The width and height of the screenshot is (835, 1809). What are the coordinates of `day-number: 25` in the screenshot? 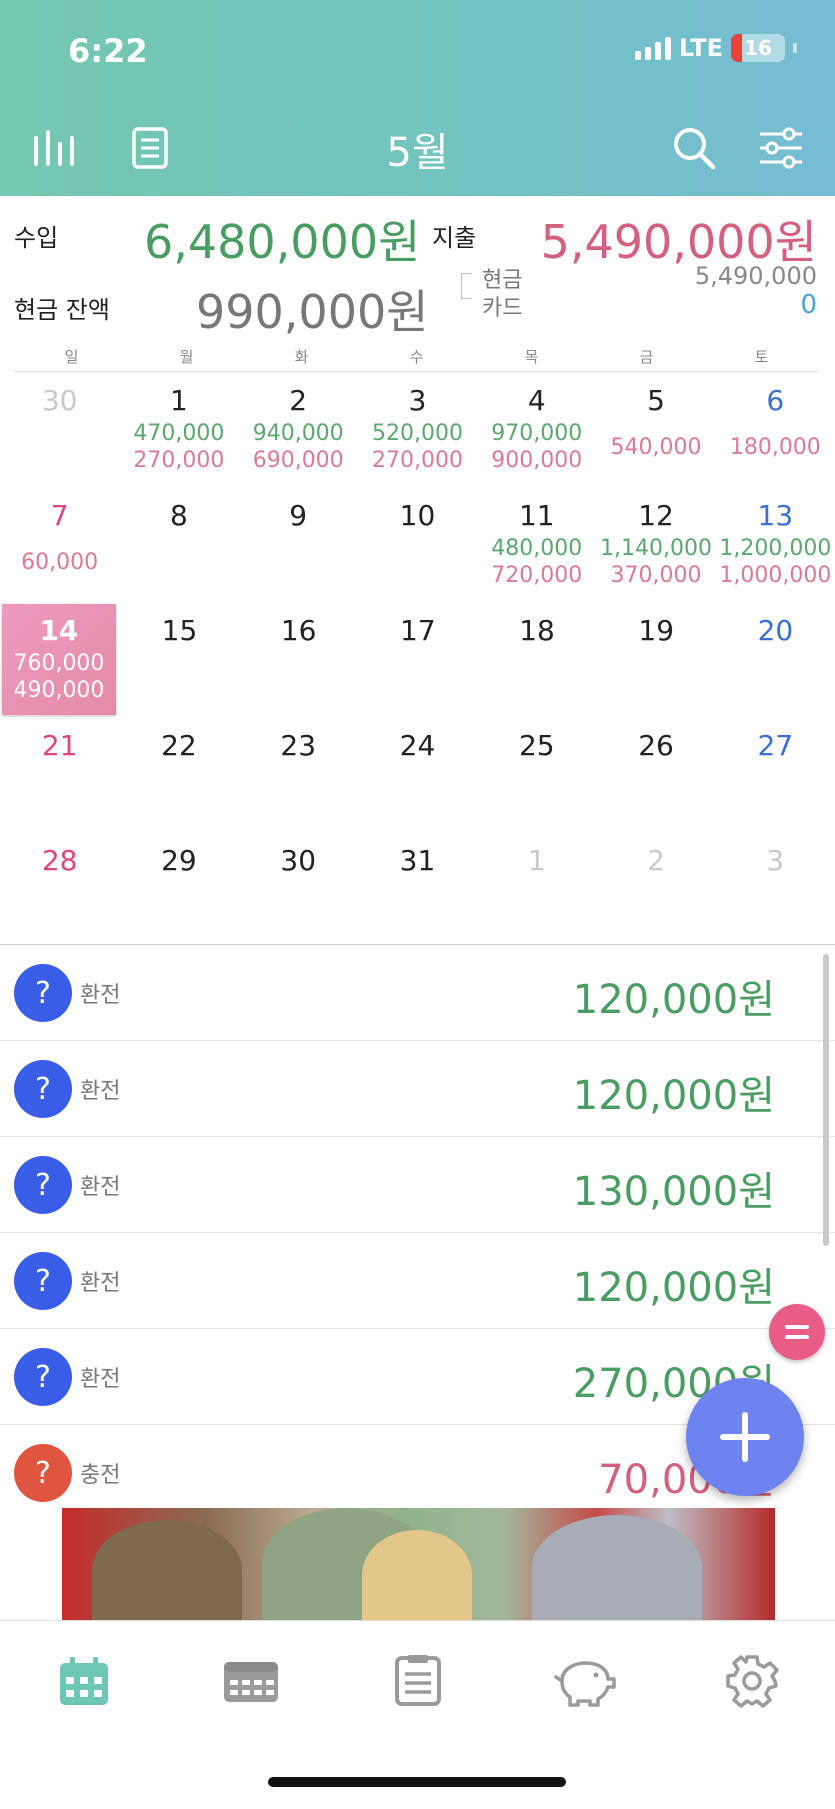 It's located at (536, 745).